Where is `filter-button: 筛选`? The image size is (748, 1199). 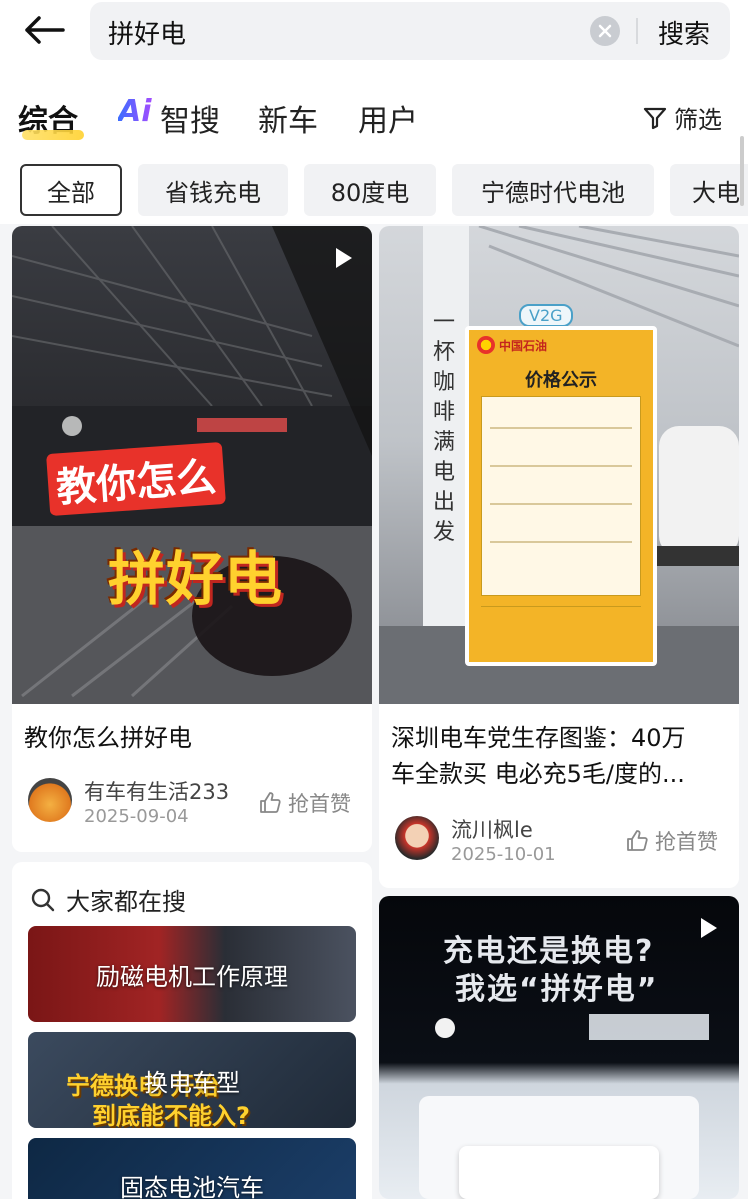 filter-button: 筛选 is located at coordinates (682, 117).